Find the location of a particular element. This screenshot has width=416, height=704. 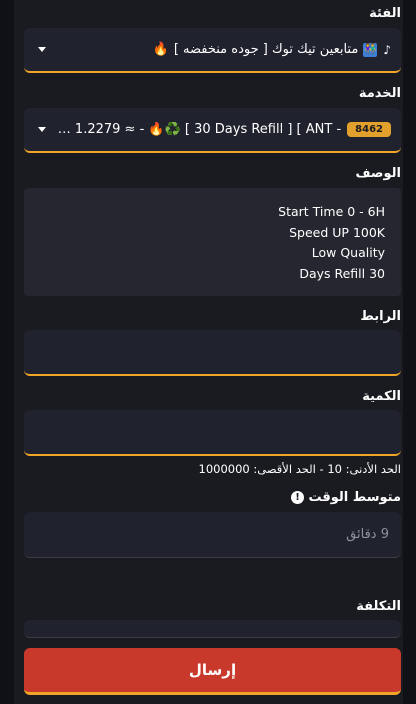

link-label: الرابط is located at coordinates (380, 316).